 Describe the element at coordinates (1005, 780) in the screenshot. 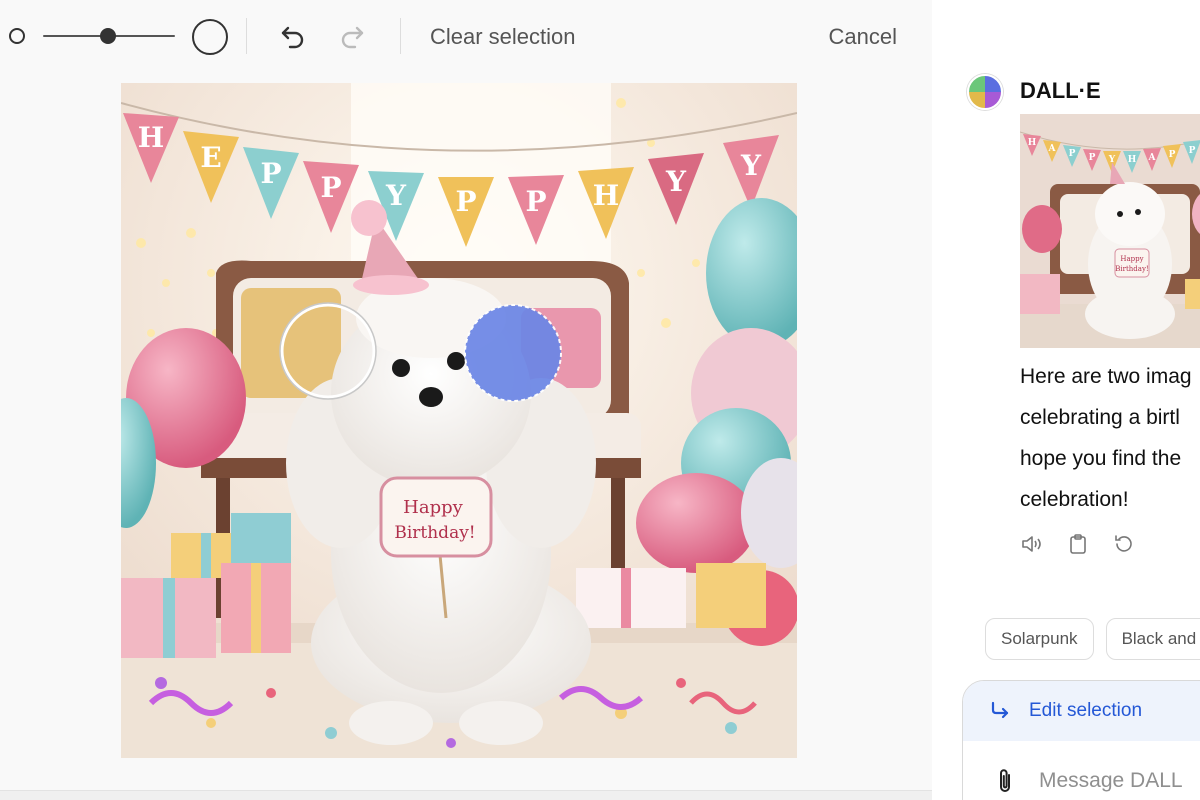

I see `paperclip-icon` at that location.